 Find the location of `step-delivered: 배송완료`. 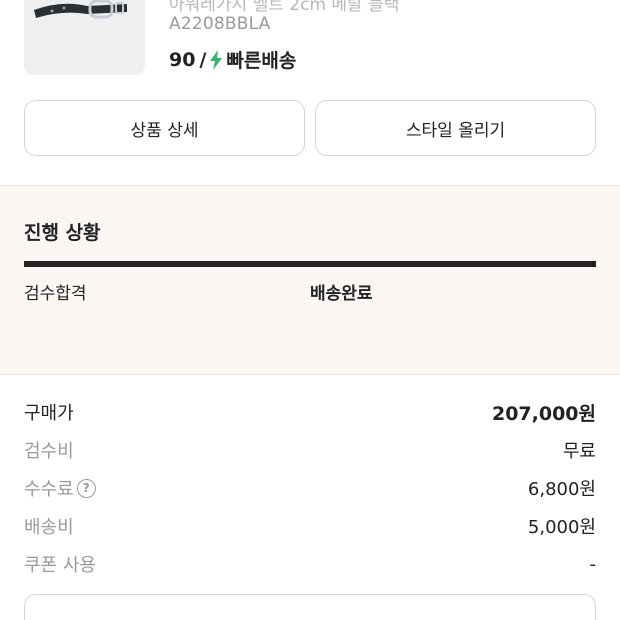

step-delivered: 배송완료 is located at coordinates (341, 294).